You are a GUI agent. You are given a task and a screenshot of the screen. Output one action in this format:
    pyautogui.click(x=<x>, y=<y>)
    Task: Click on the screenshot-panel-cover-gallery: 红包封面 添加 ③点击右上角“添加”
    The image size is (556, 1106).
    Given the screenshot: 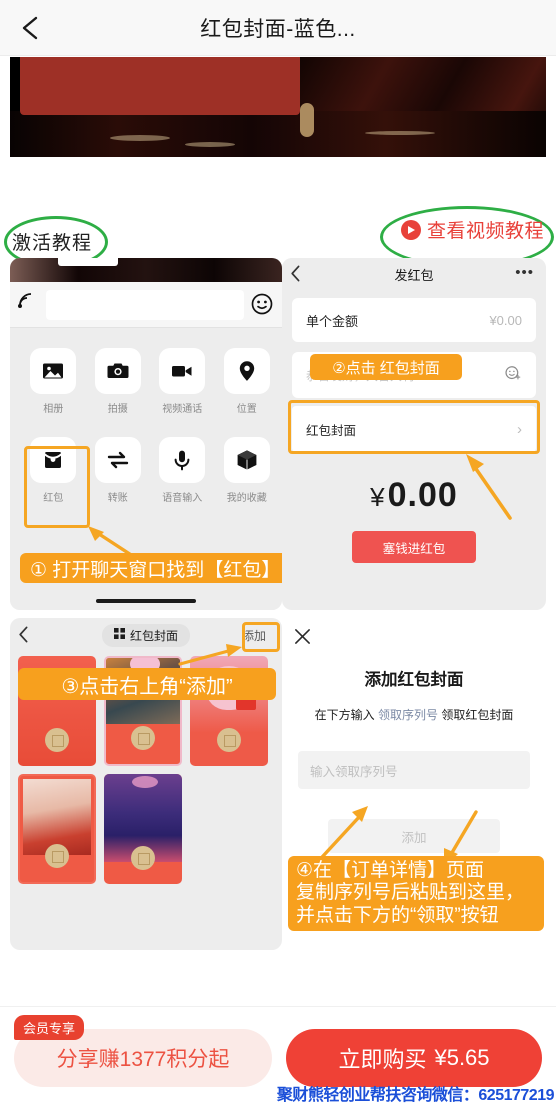 What is the action you would take?
    pyautogui.click(x=146, y=784)
    